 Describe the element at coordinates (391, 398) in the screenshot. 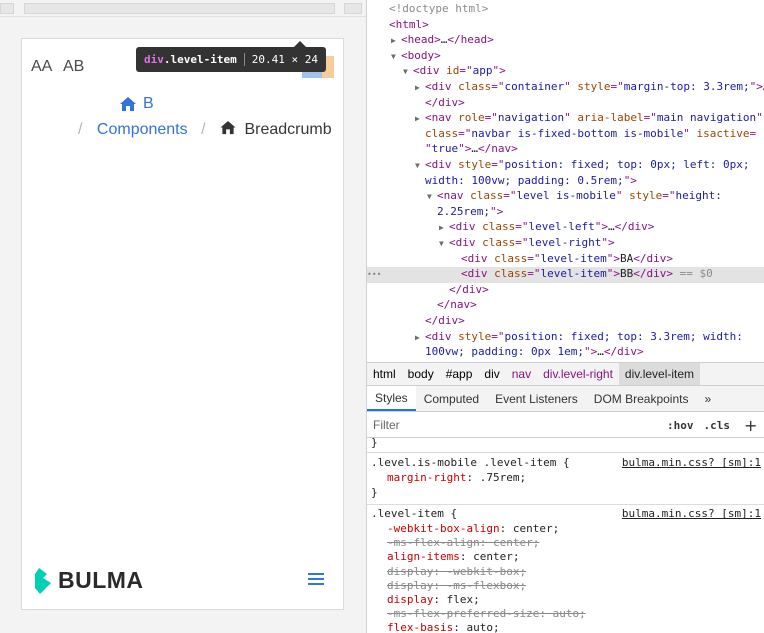

I see `tab-styles: Styles` at that location.